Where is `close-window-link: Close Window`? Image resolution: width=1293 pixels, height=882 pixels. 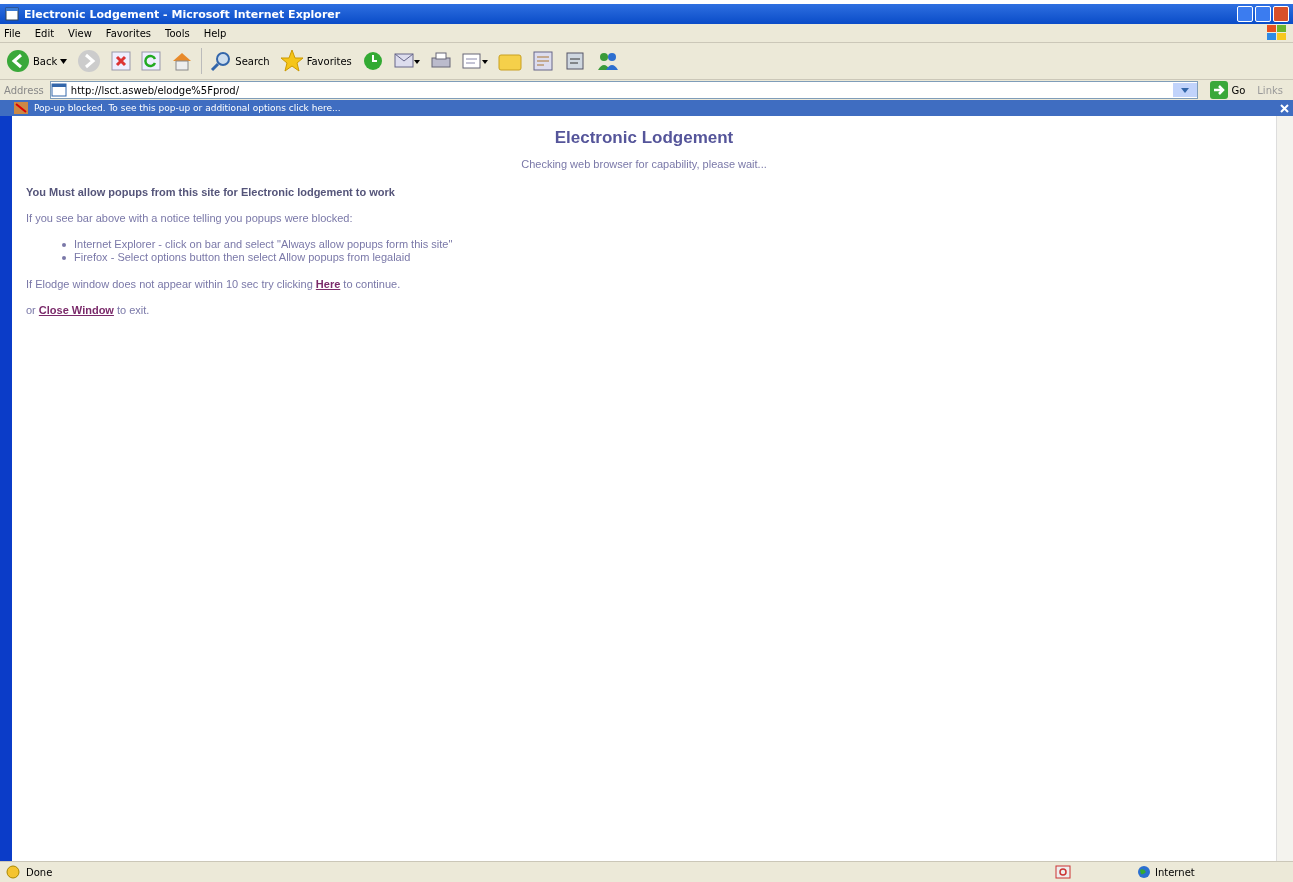
close-window-link: Close Window is located at coordinates (76, 310).